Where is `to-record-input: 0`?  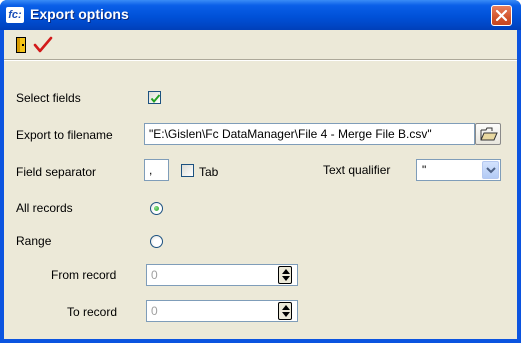
to-record-input: 0 is located at coordinates (222, 311).